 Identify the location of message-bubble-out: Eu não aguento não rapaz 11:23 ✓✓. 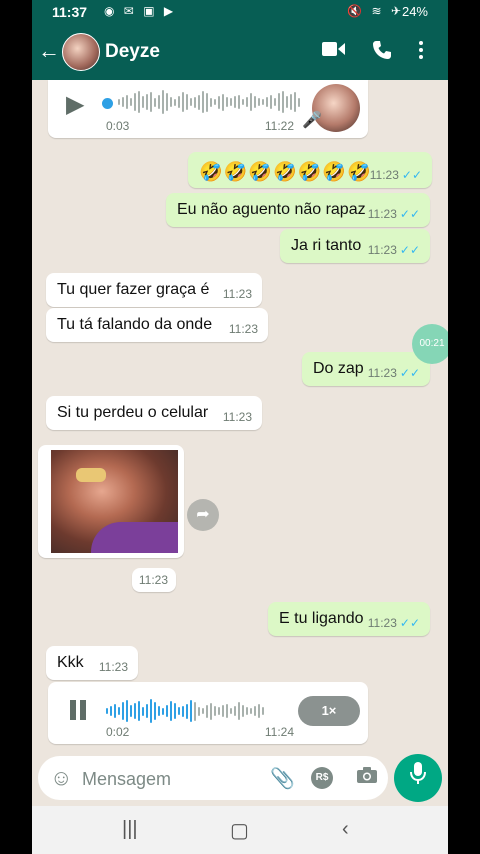
(298, 210).